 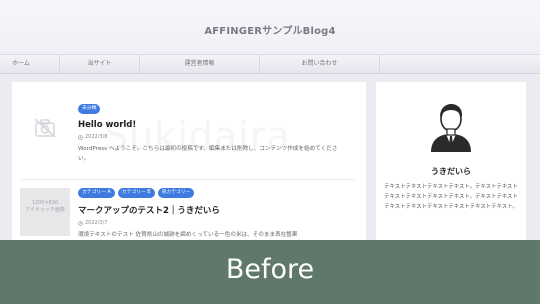 What do you see at coordinates (100, 64) in the screenshot?
I see `nav-item-about-site: 当サイト` at bounding box center [100, 64].